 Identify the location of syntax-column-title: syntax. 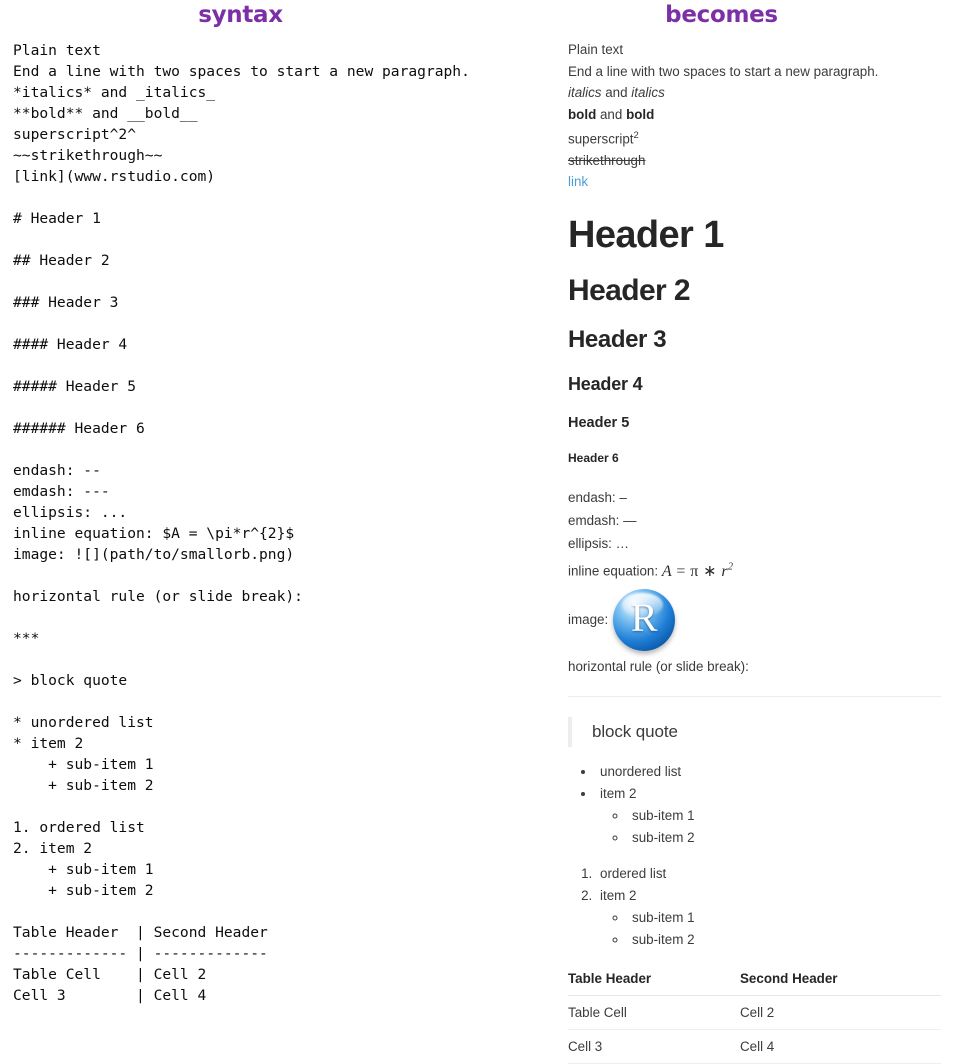
(240, 15).